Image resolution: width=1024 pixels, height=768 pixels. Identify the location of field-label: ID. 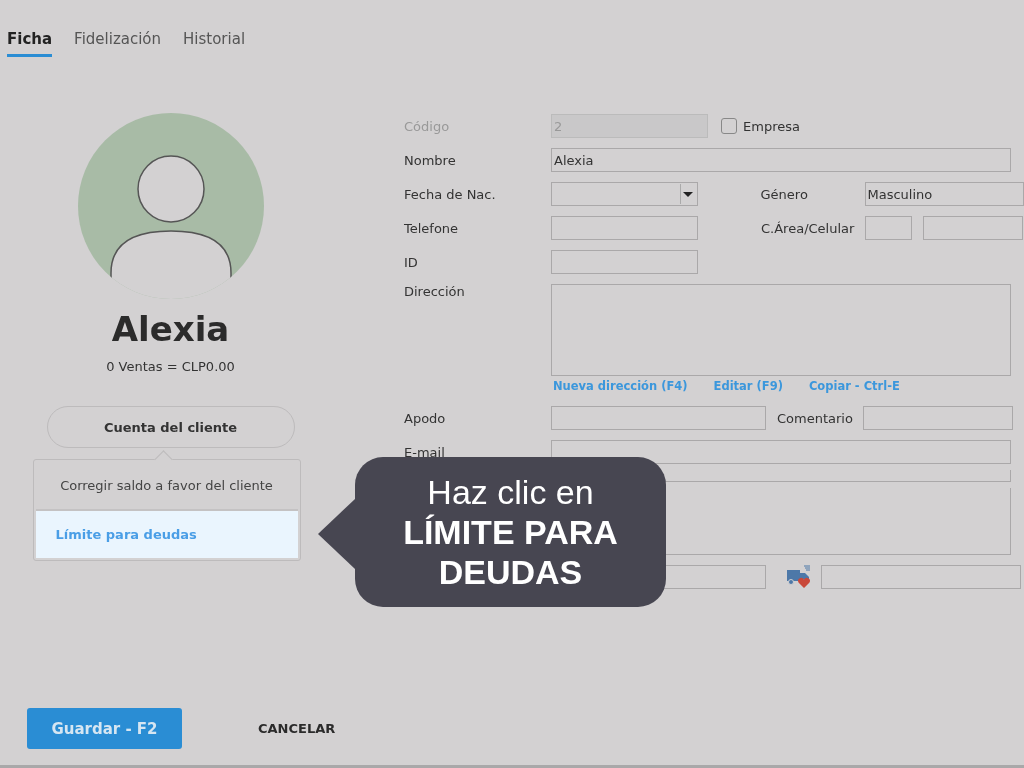
(411, 262).